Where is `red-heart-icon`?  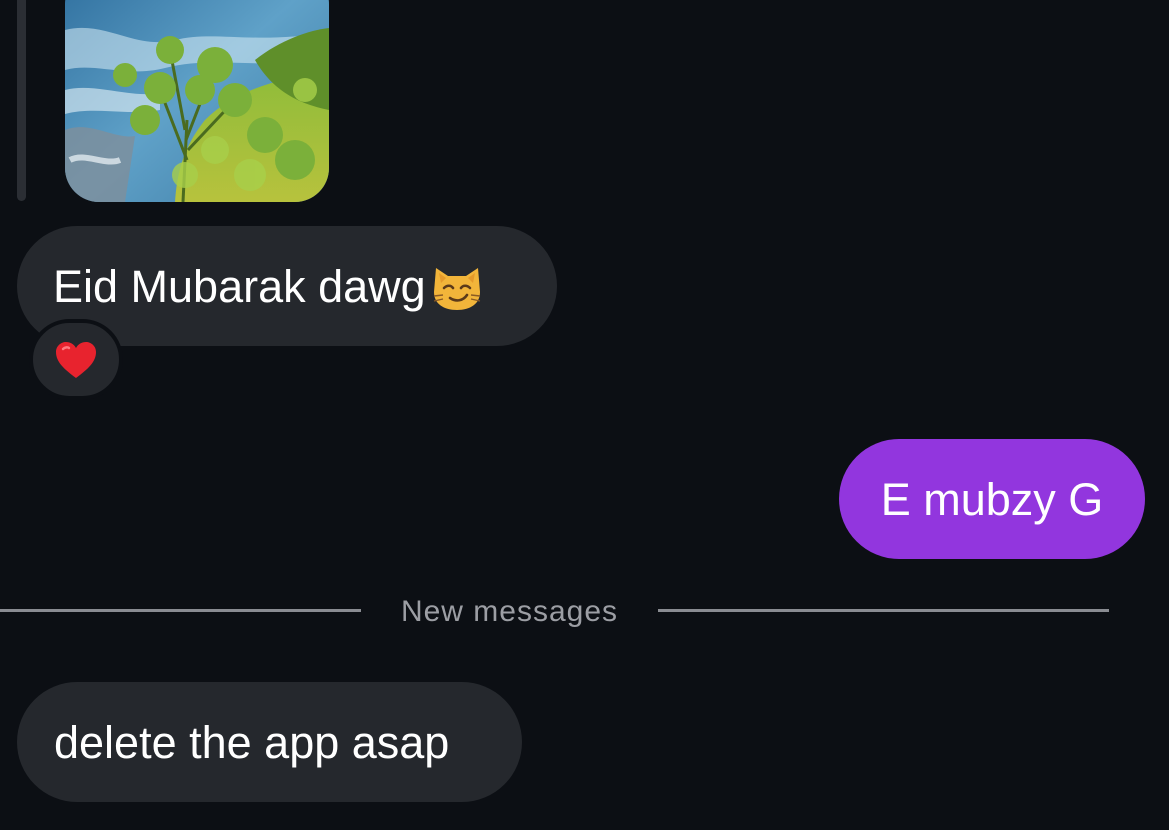 red-heart-icon is located at coordinates (76, 359).